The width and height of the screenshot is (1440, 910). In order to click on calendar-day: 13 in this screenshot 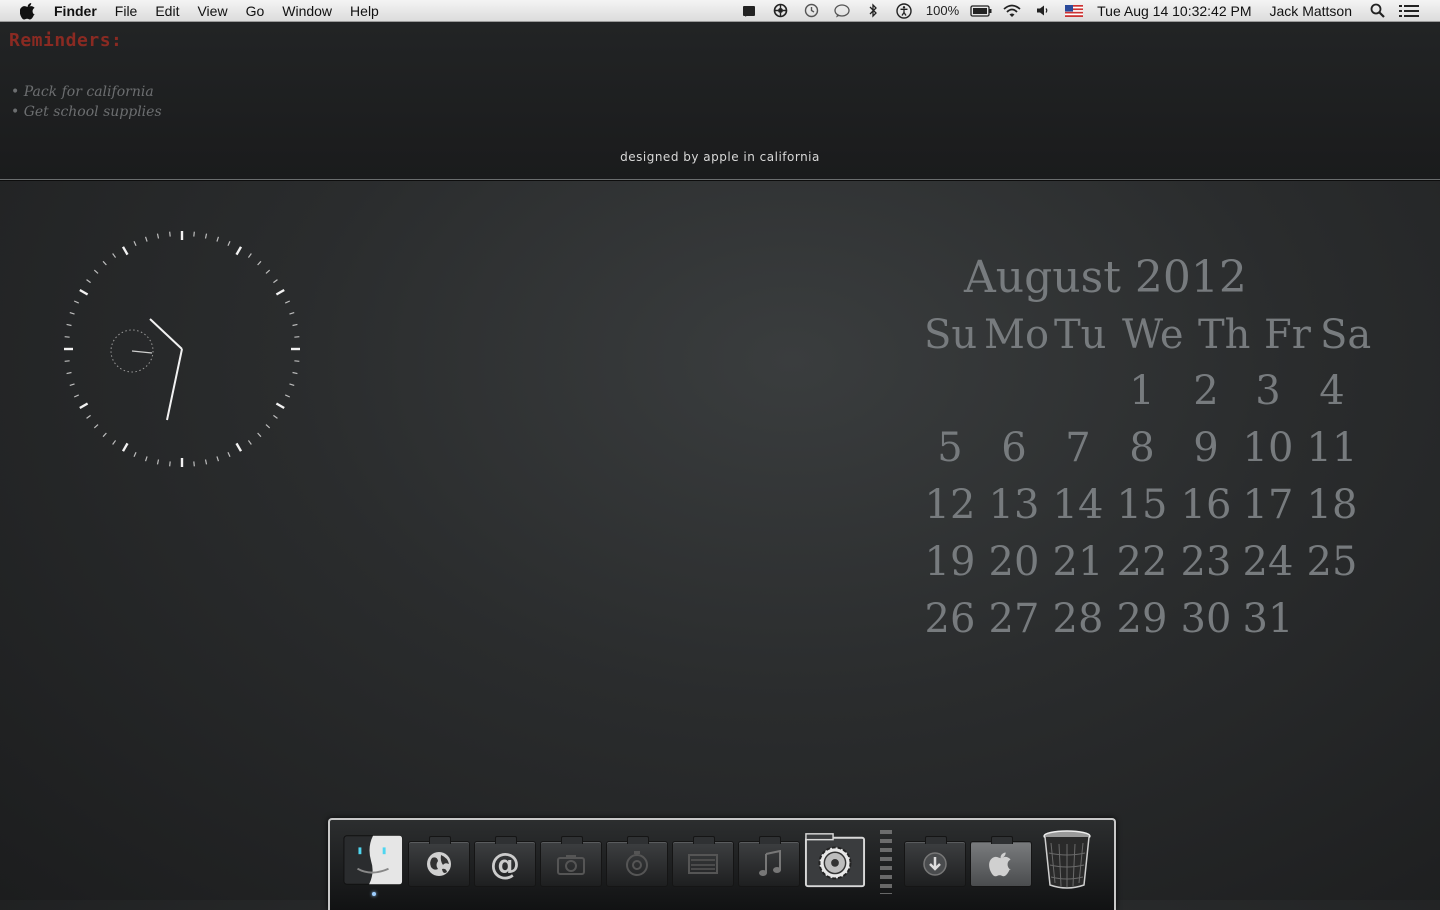, I will do `click(1014, 505)`.